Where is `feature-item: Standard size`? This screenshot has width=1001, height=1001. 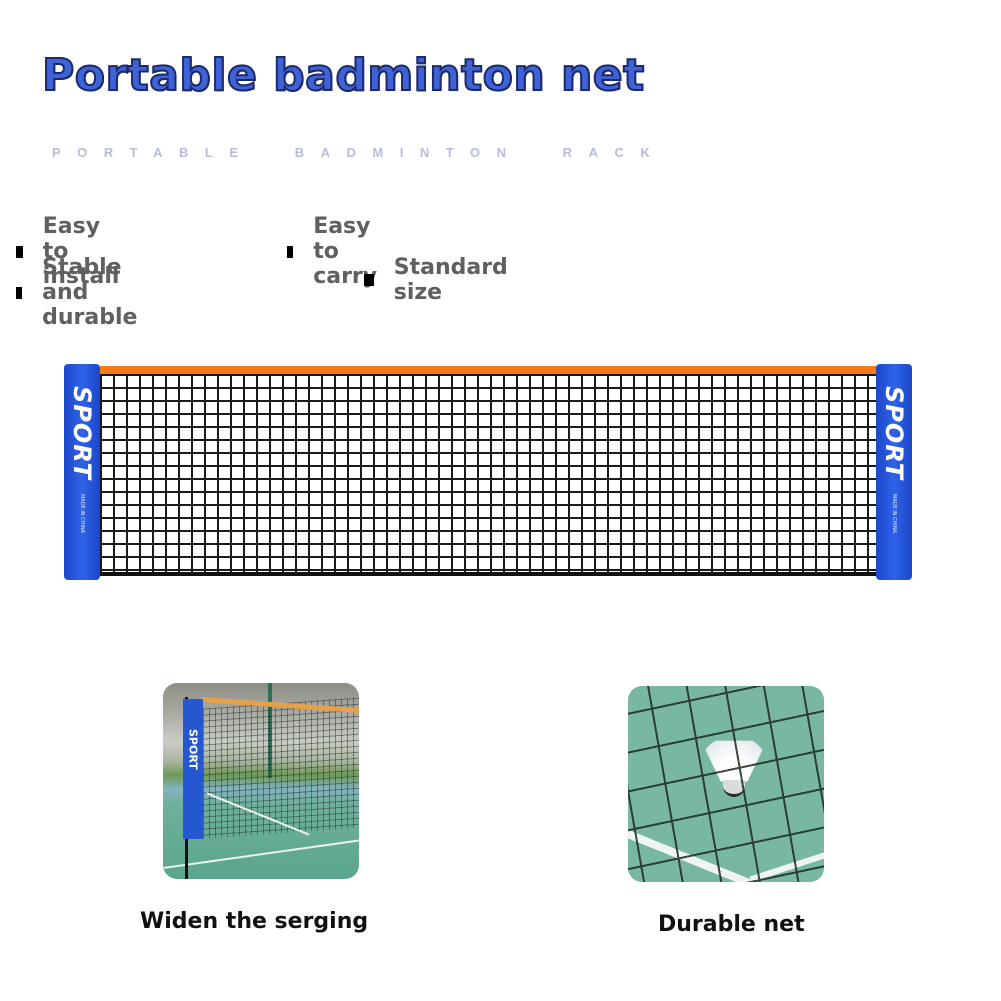
feature-item: Standard size is located at coordinates (438, 280).